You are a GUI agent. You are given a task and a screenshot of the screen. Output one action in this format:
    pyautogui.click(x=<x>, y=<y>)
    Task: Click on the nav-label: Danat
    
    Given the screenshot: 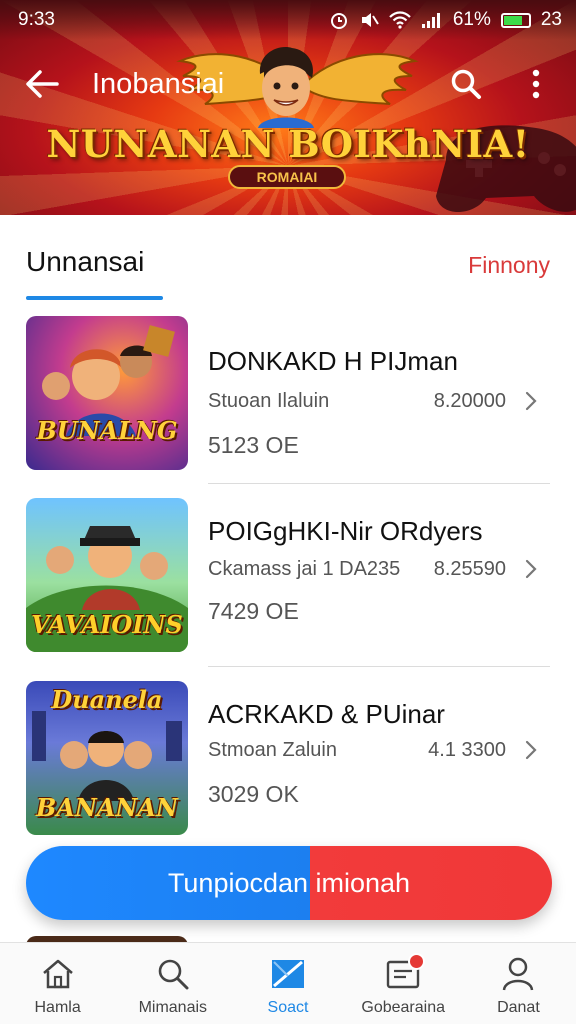 What is the action you would take?
    pyautogui.click(x=518, y=1007)
    